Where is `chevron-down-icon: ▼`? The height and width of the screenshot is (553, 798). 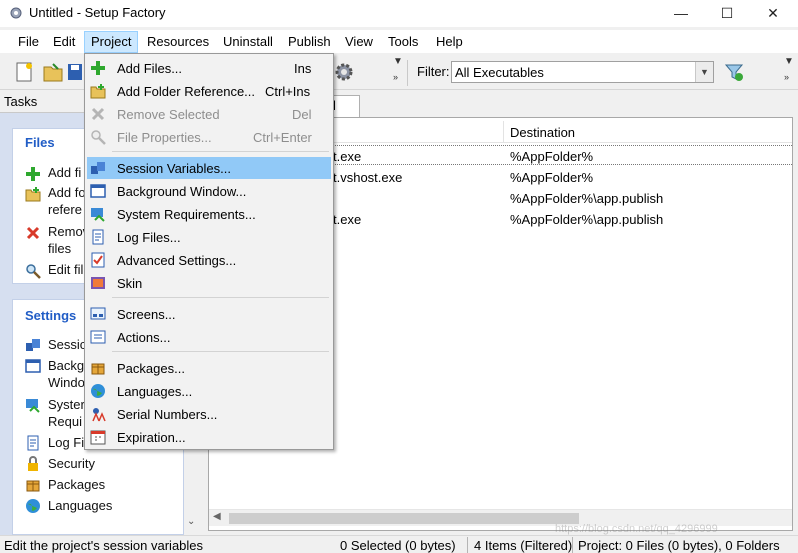
chevron-down-icon: ▼ is located at coordinates (704, 72).